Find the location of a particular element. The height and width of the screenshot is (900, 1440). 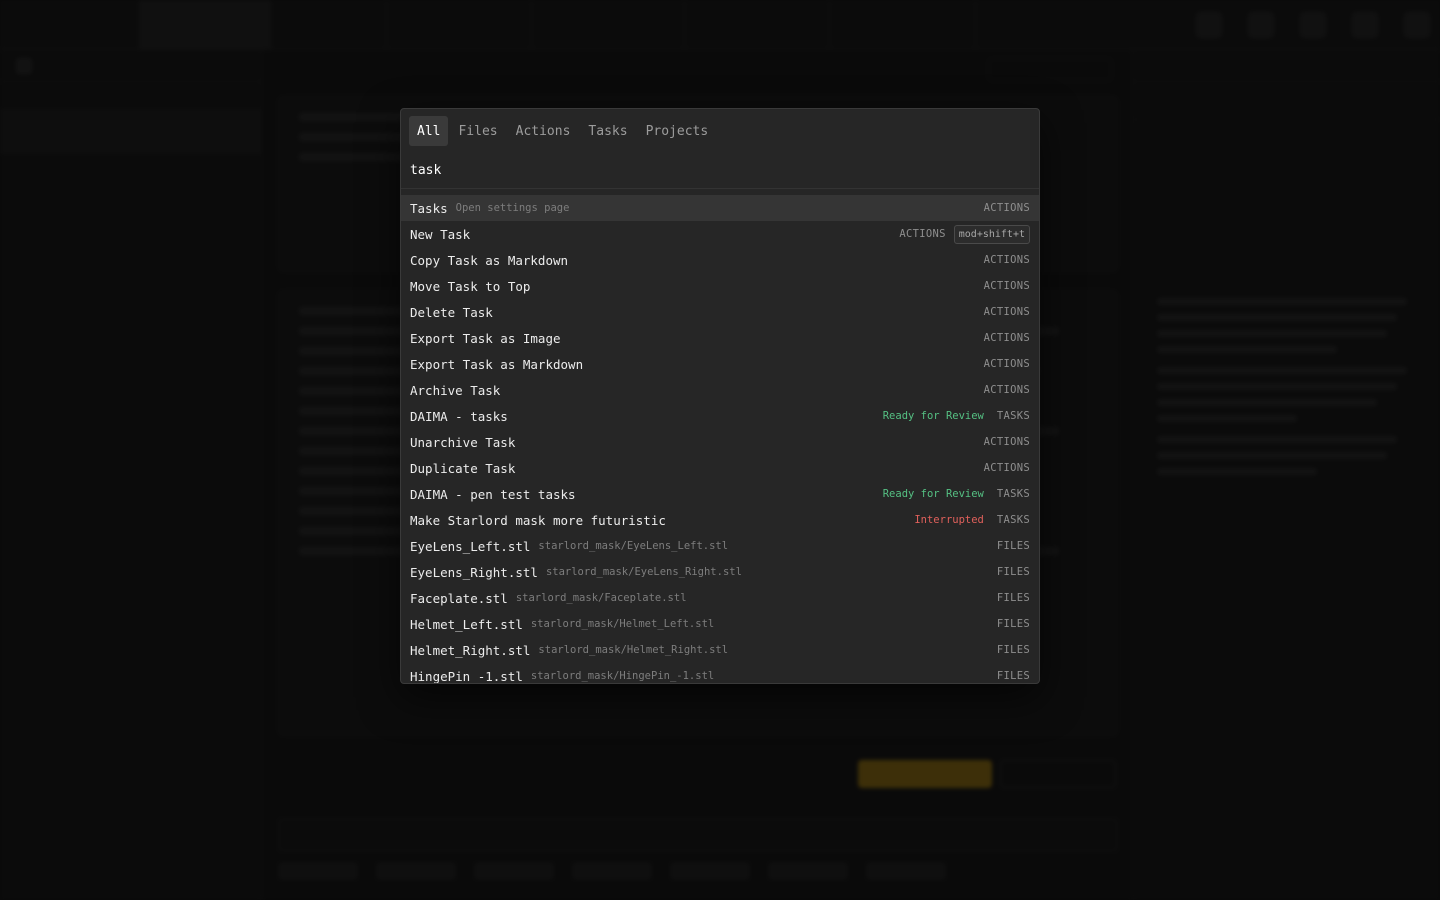

result-name: Unarchive Task is located at coordinates (463, 442).